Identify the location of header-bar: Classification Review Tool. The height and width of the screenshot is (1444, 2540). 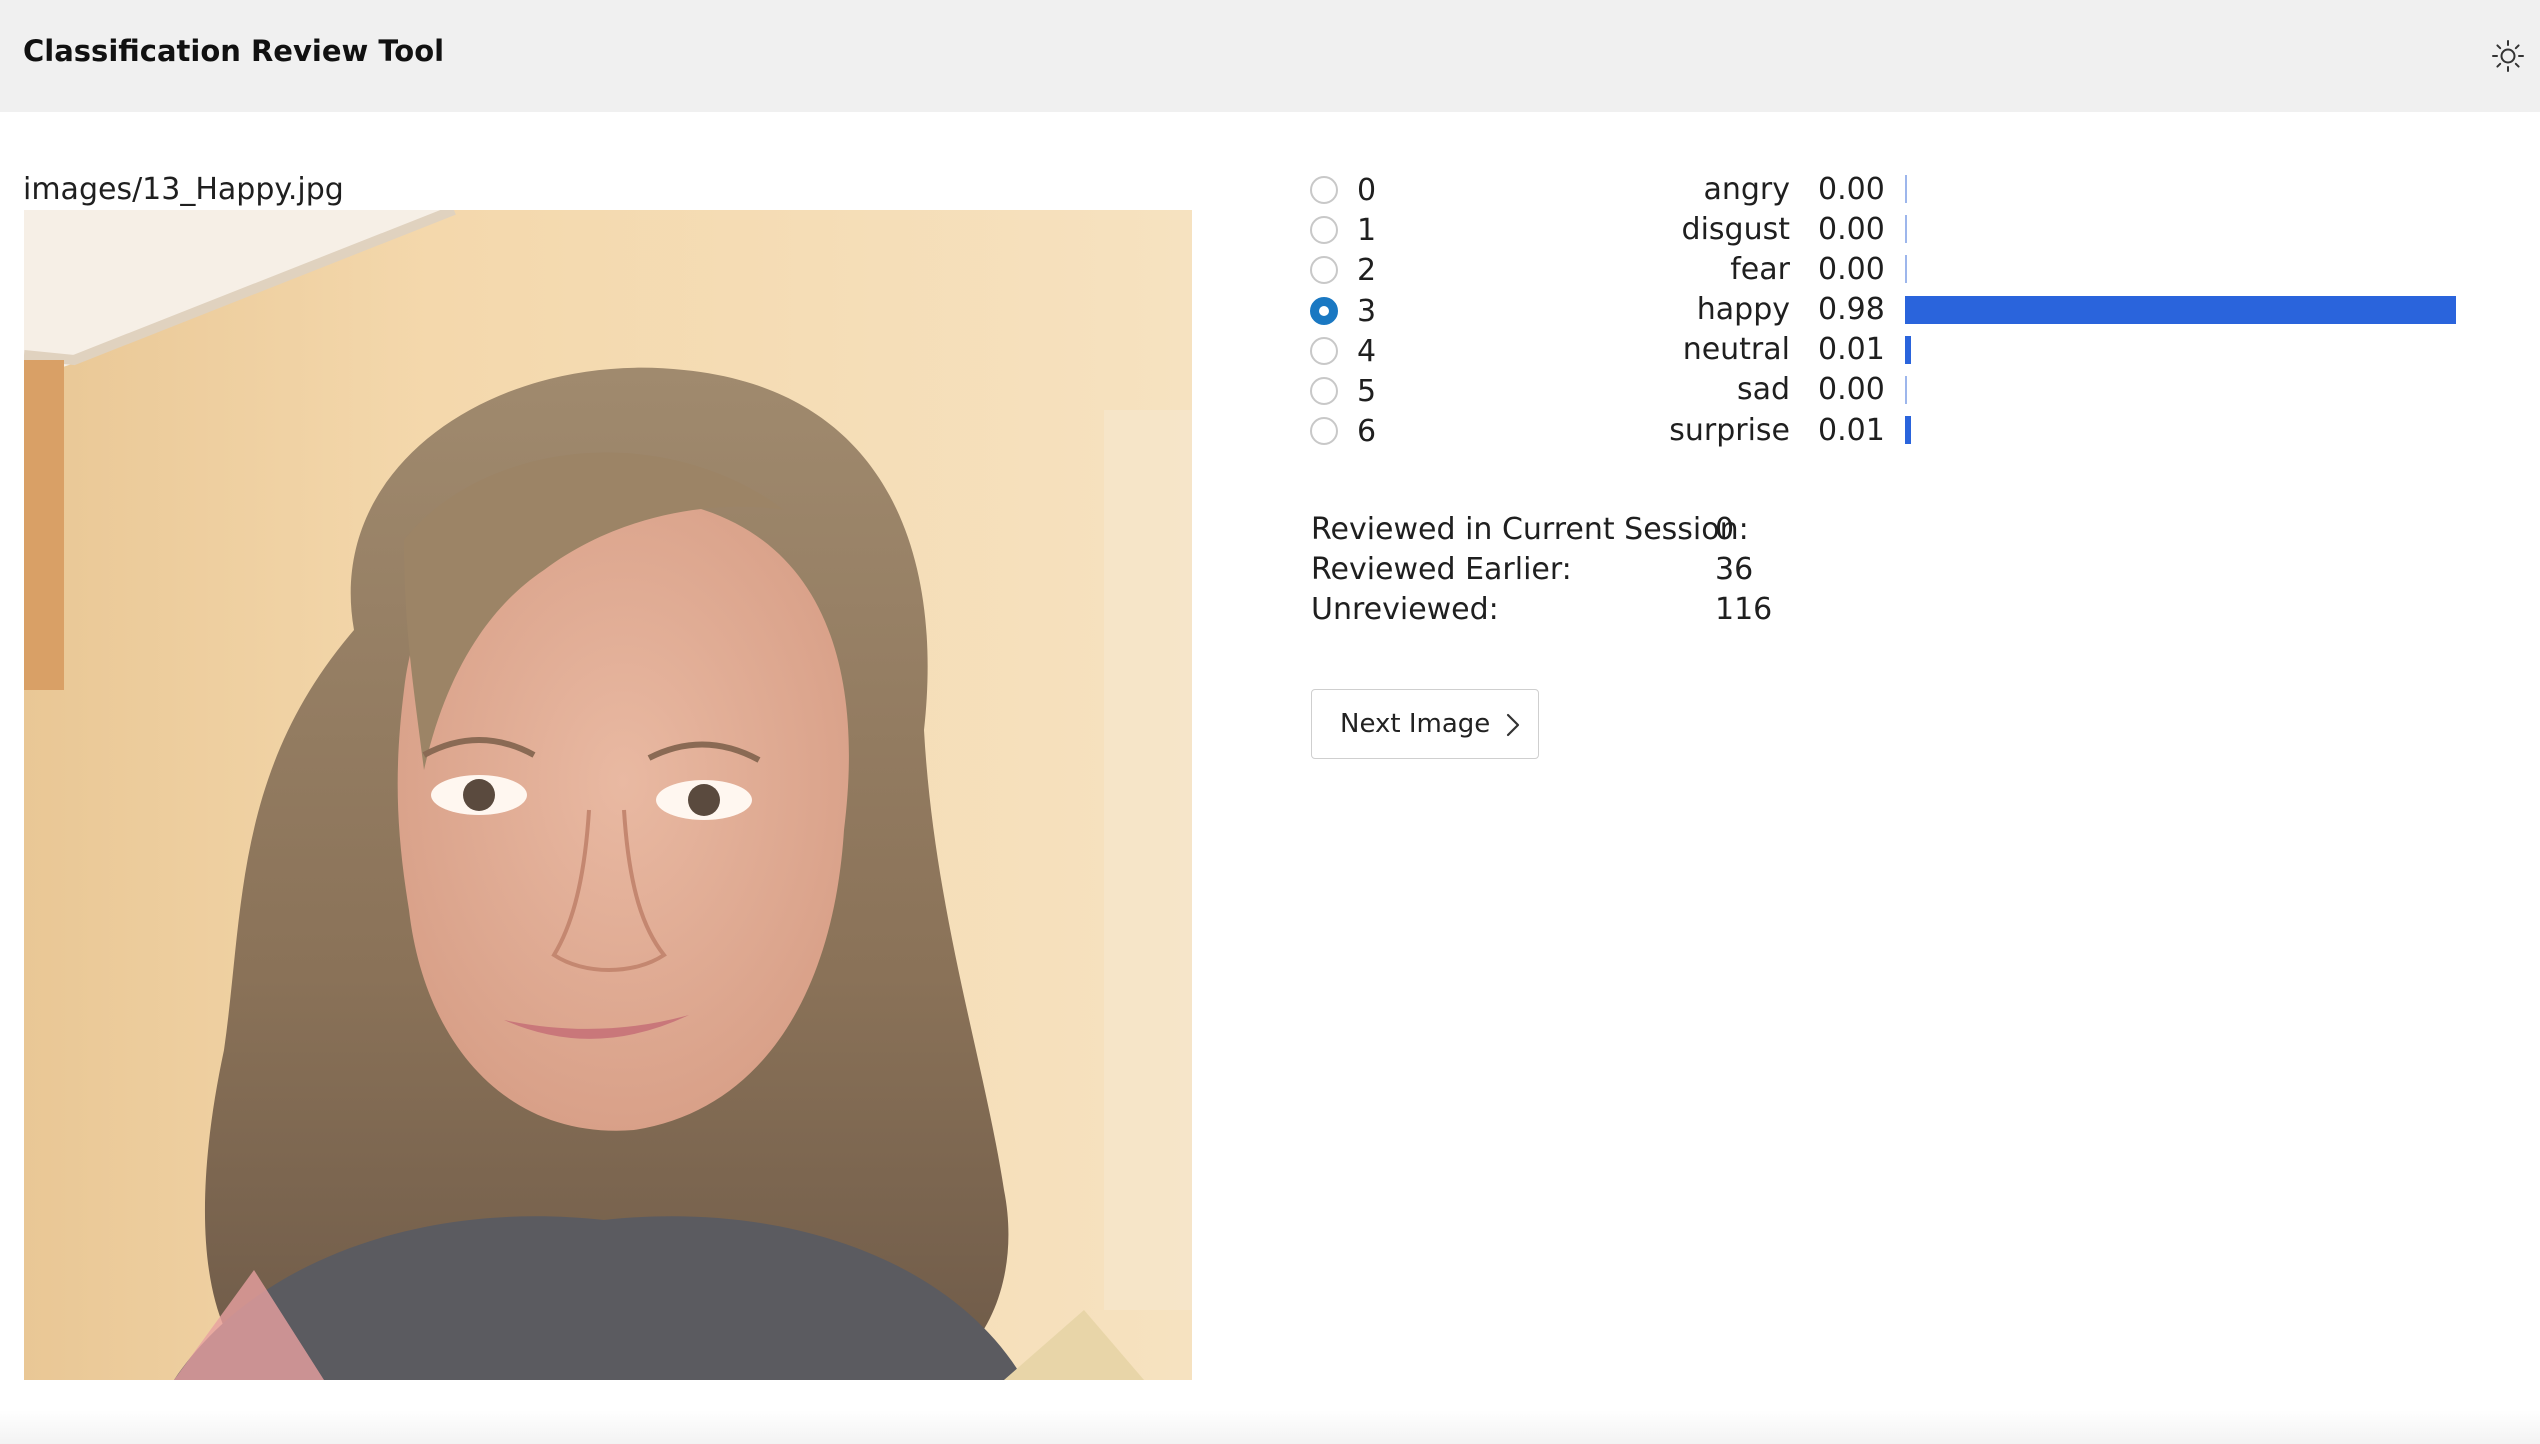
(1270, 56).